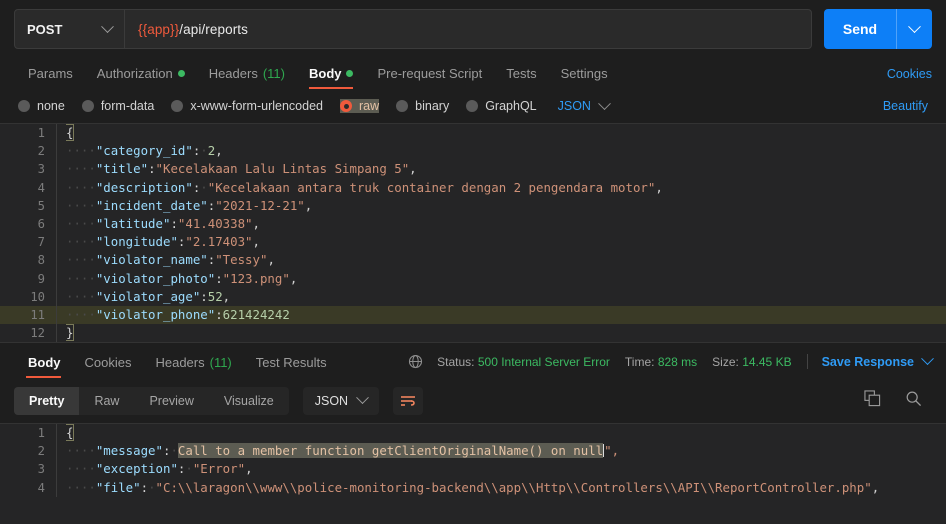 This screenshot has height=524, width=946. I want to click on body-type-graphql: GraphQL, so click(501, 106).